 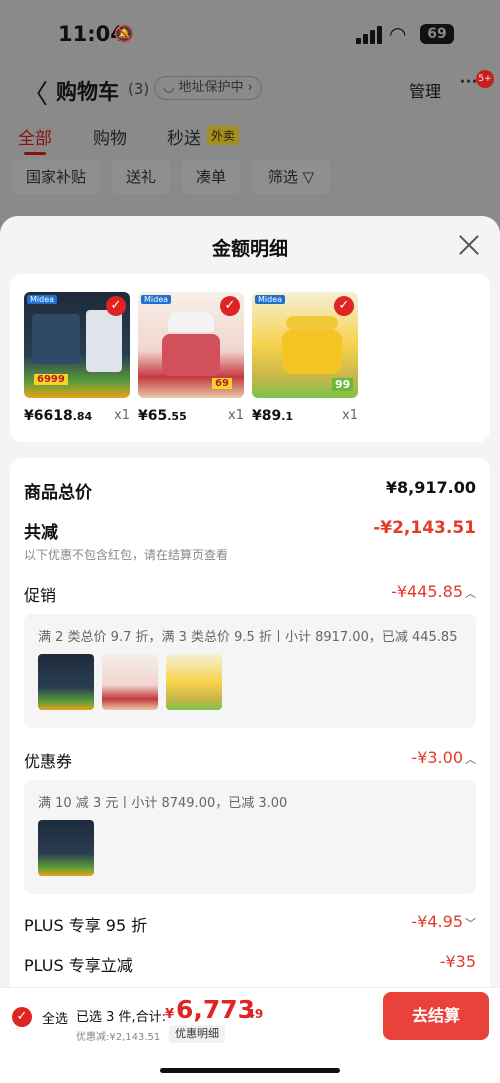 I want to click on product-item: Midea 6999 ✓ ¥6618.84 x1, so click(x=77, y=358).